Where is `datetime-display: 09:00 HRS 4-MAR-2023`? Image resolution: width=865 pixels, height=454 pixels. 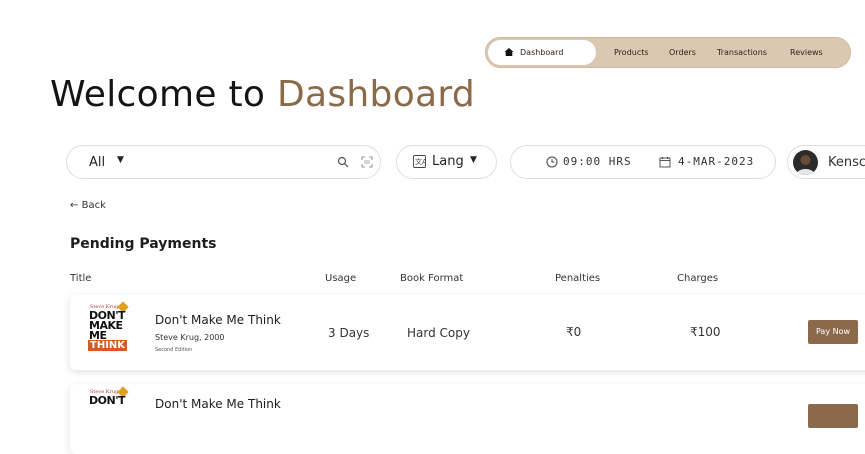
datetime-display: 09:00 HRS 4-MAR-2023 is located at coordinates (643, 162).